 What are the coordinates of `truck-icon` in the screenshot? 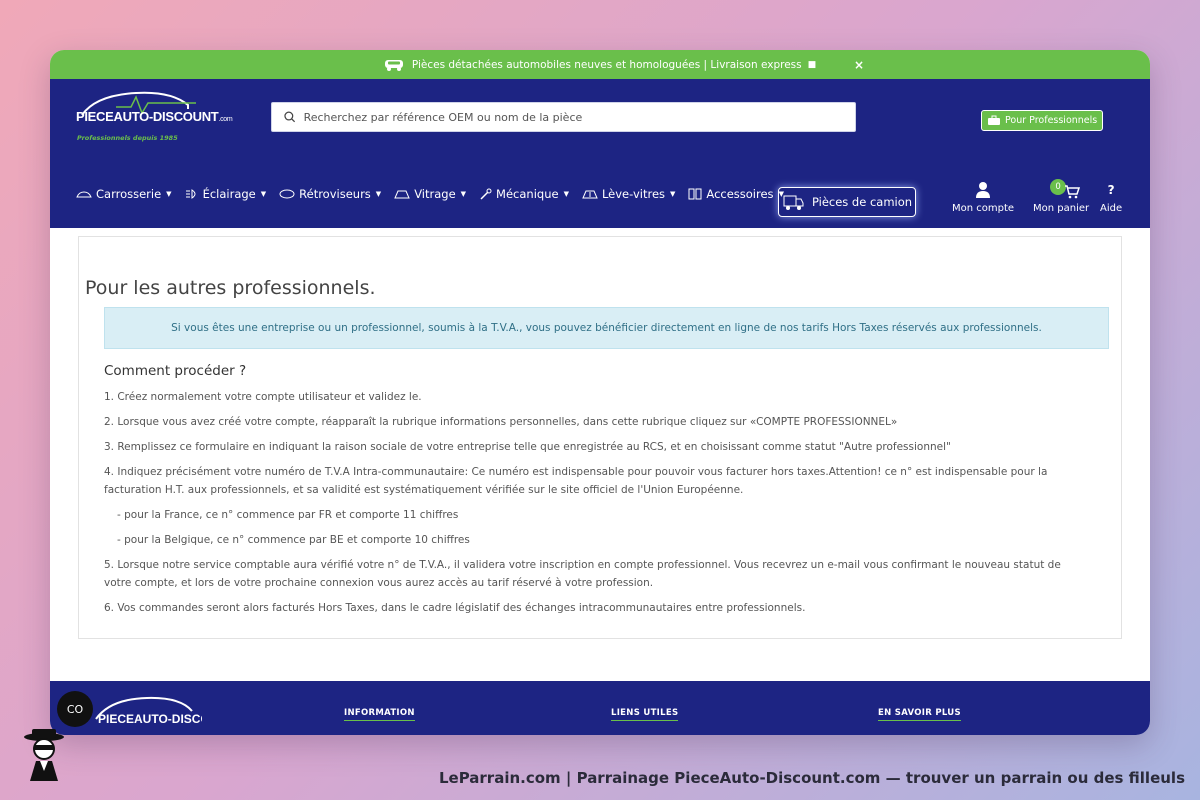 It's located at (793, 202).